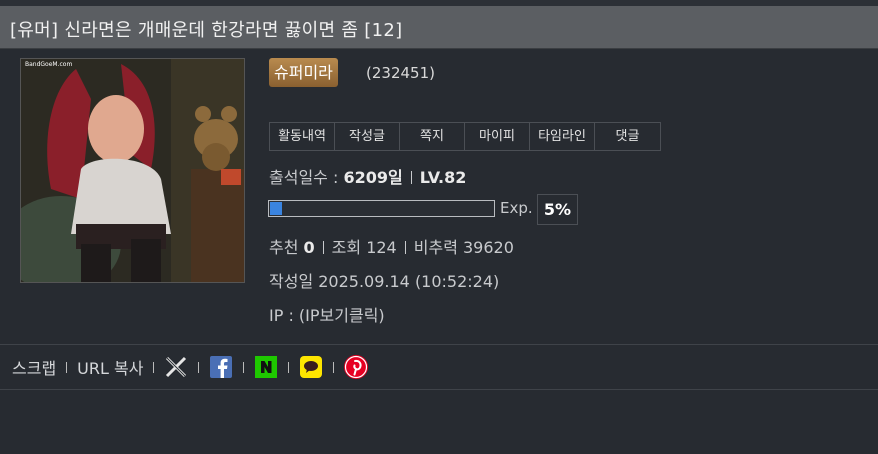 This screenshot has height=454, width=878. What do you see at coordinates (497, 136) in the screenshot?
I see `menu-mypi: 마이피` at bounding box center [497, 136].